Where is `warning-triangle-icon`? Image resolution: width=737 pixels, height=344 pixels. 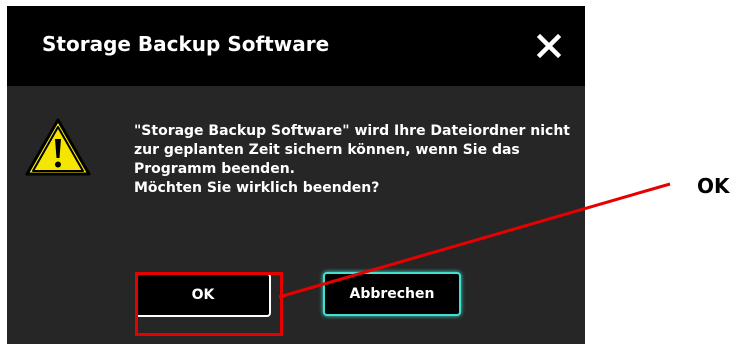
warning-triangle-icon is located at coordinates (58, 147).